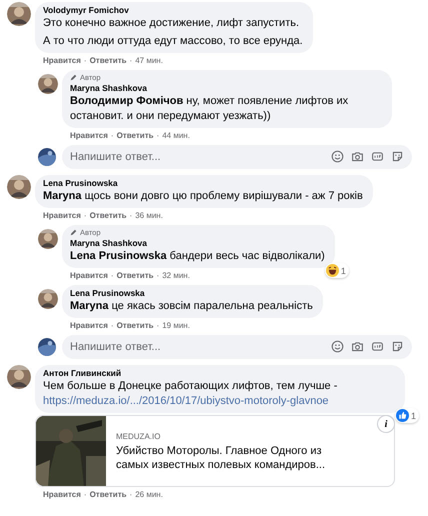 The image size is (428, 516). Describe the element at coordinates (190, 394) in the screenshot. I see `comment-text: Чем больше в Донецке работающих лифтов, тем лучше - https://meduza.io/.../2016/10/17/ubiystvo-motoroly-glavnoe` at that location.